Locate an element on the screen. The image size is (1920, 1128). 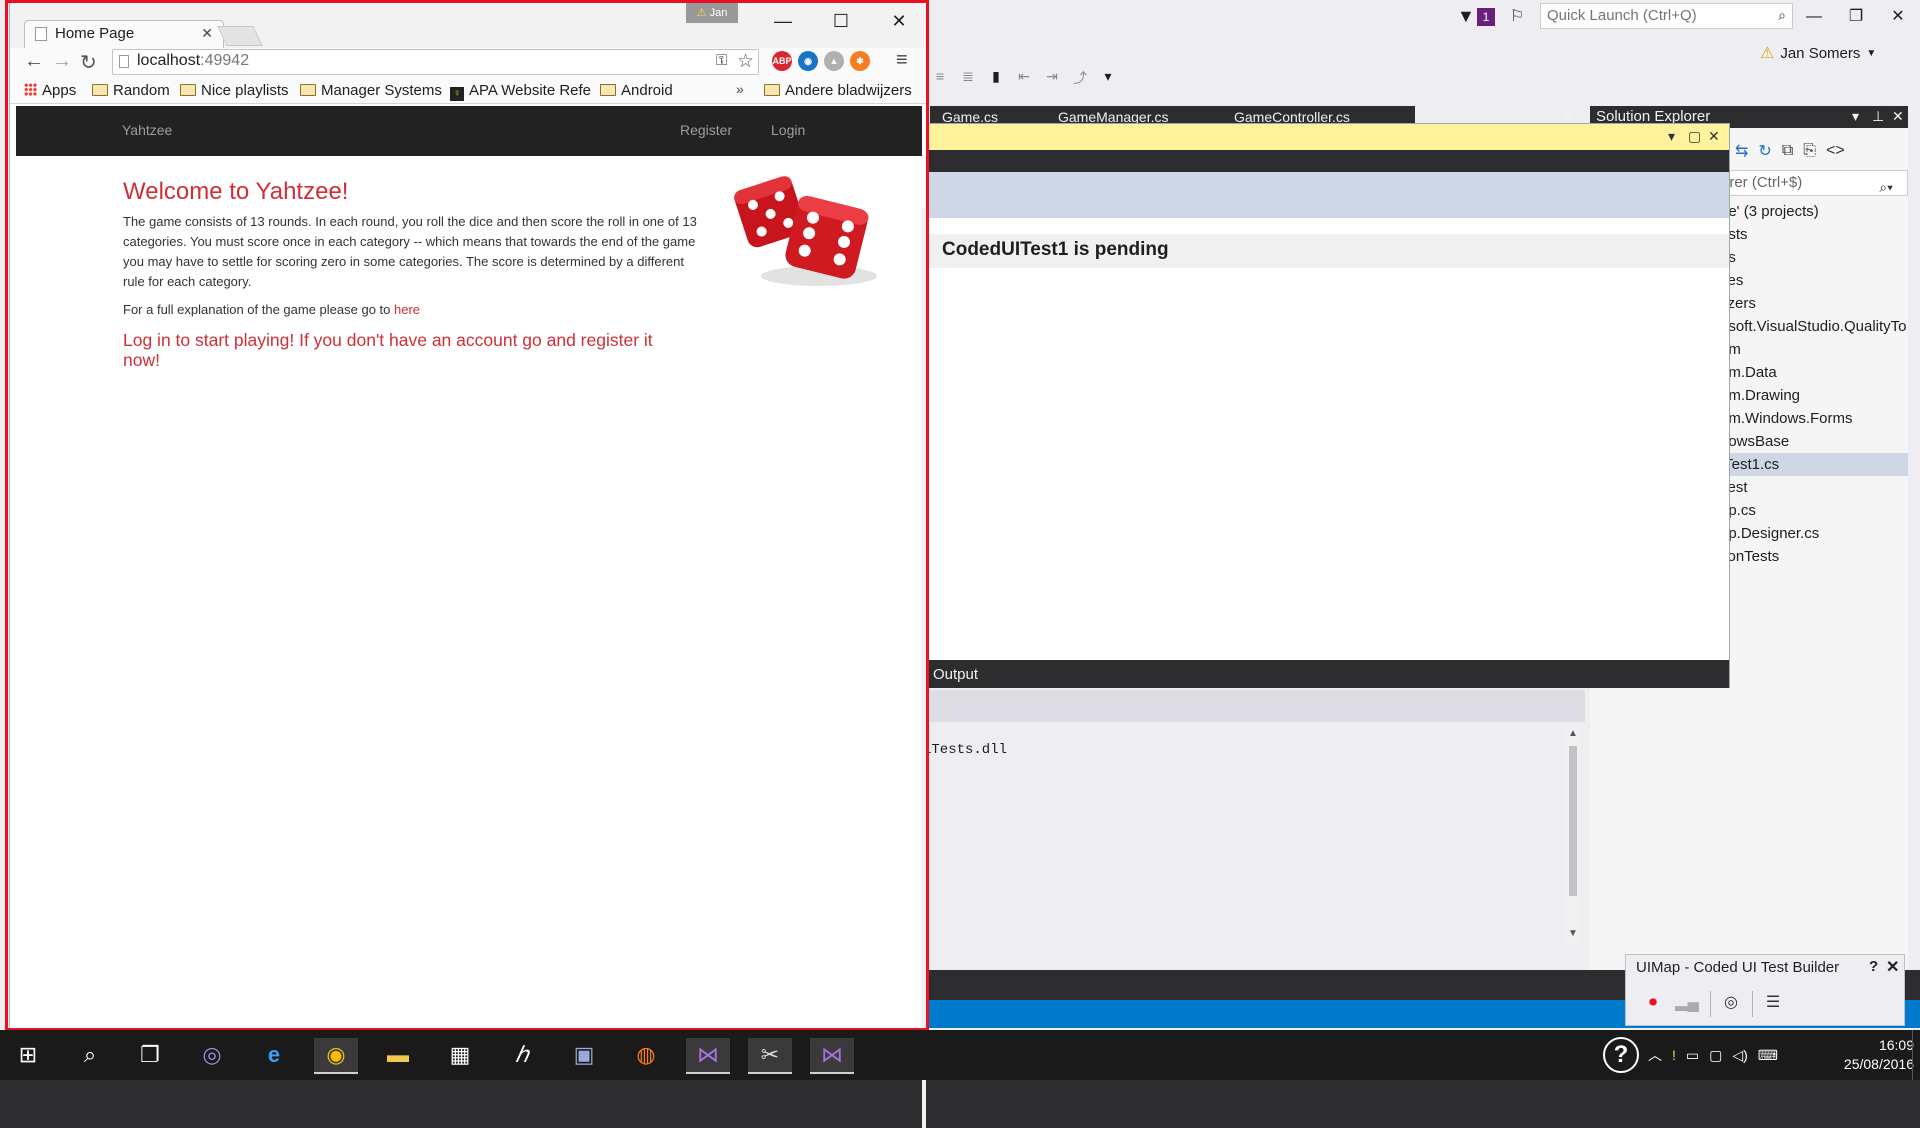
register-link: Register is located at coordinates (706, 130).